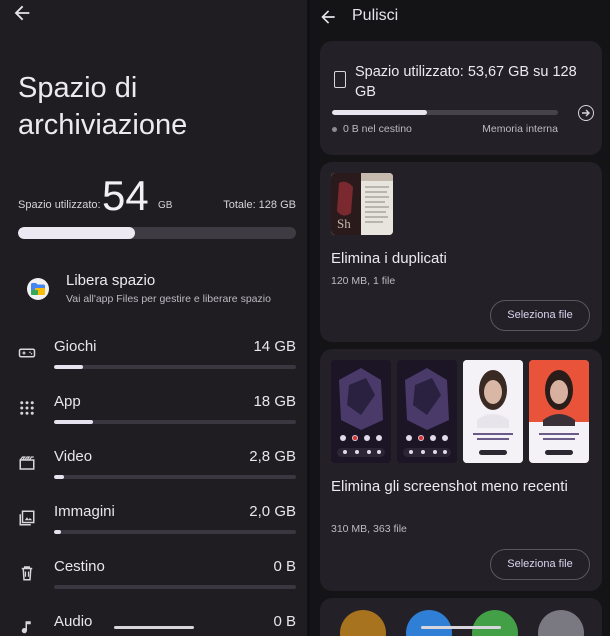  What do you see at coordinates (157, 578) in the screenshot?
I see `category-cestino: Cestino 0 B` at bounding box center [157, 578].